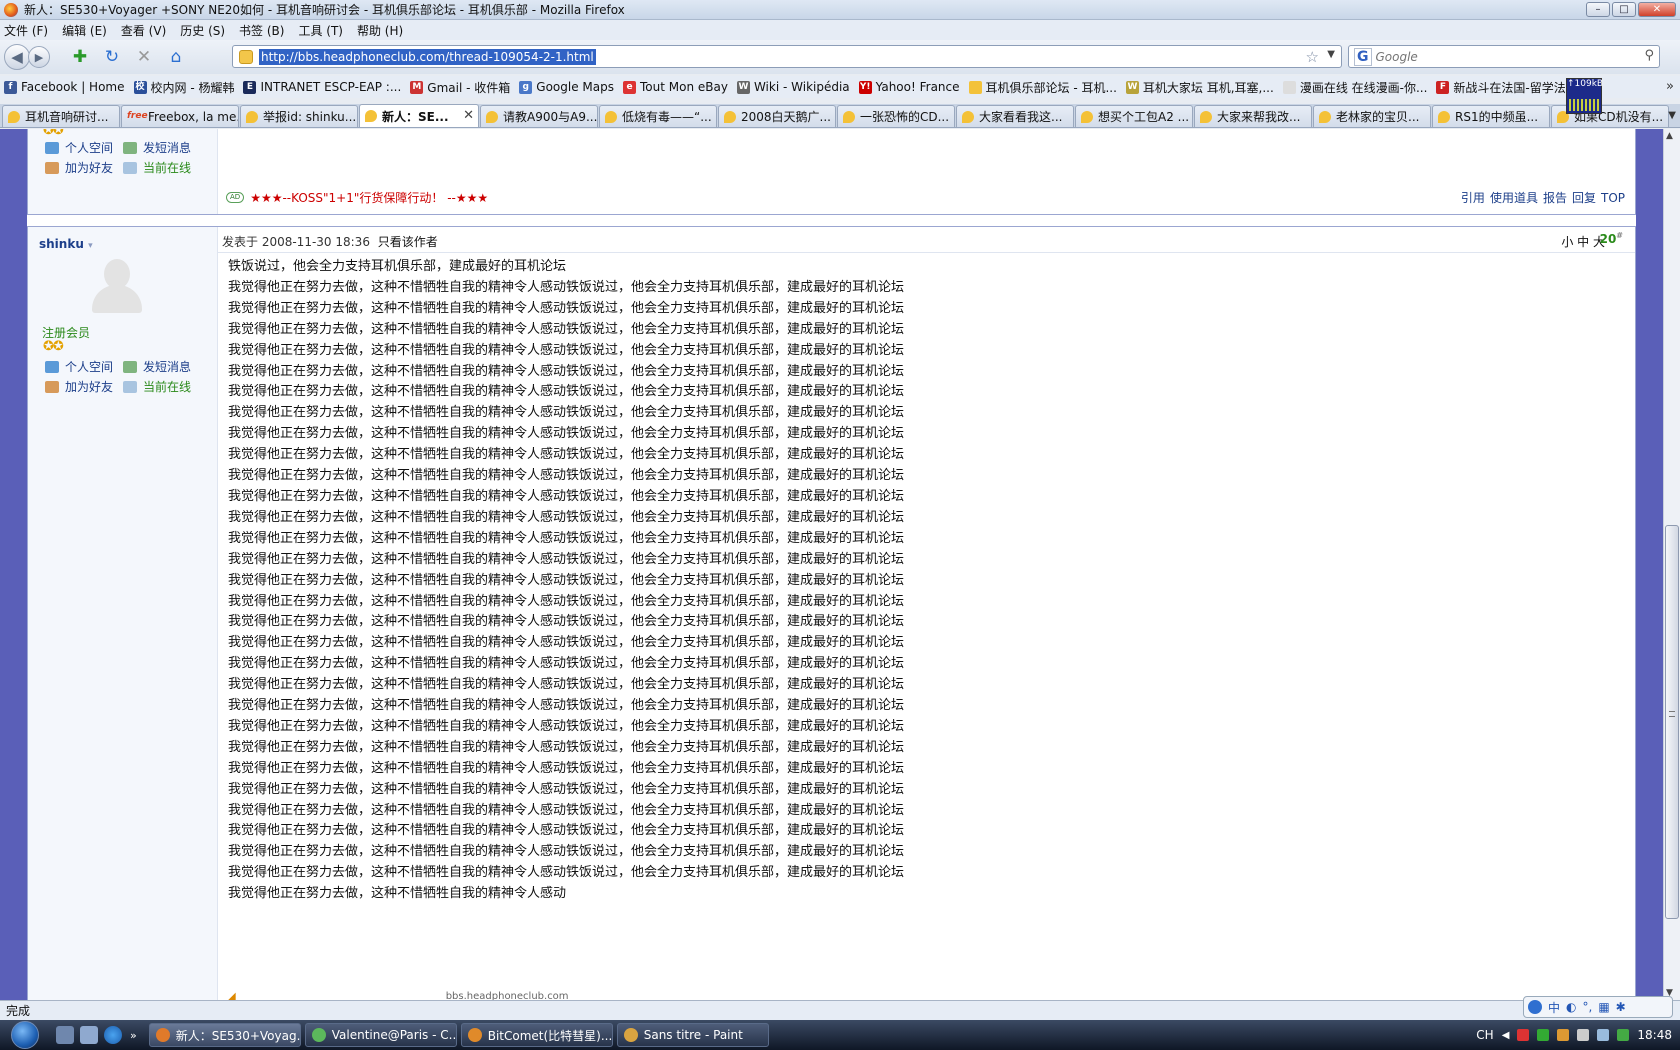 The image size is (1680, 1050). Describe the element at coordinates (112, 57) in the screenshot. I see `reload-icon: ↻` at that location.